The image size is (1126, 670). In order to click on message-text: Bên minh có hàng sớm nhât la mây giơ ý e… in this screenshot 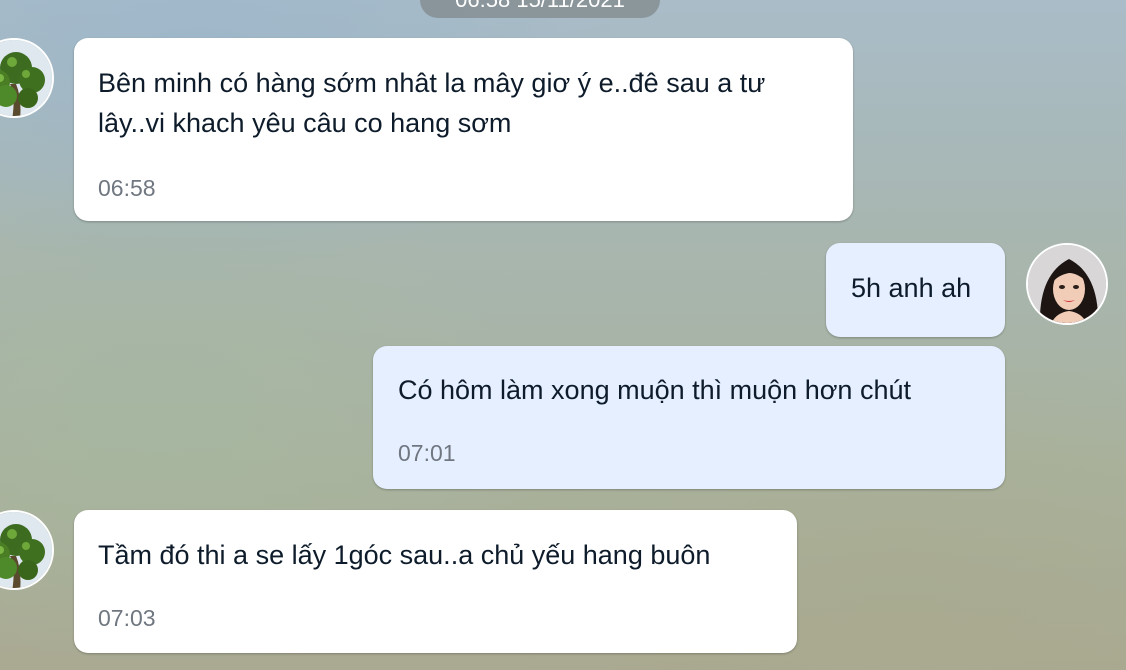, I will do `click(432, 103)`.